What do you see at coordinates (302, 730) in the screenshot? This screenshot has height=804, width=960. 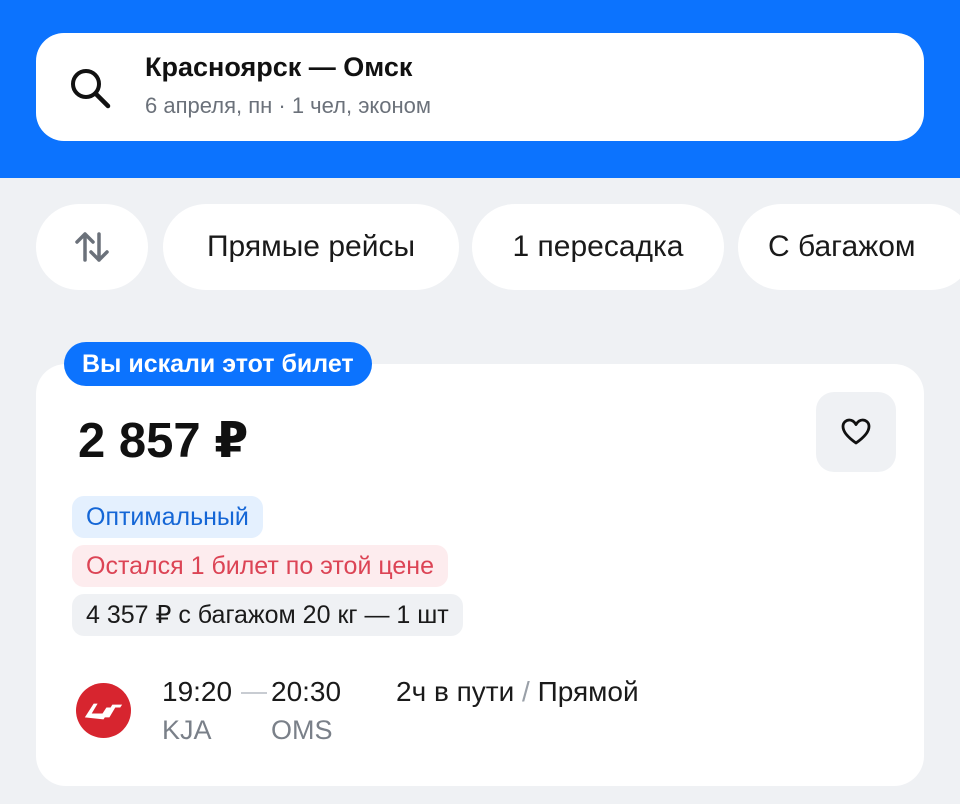 I see `arrival-airport-code: OMS` at bounding box center [302, 730].